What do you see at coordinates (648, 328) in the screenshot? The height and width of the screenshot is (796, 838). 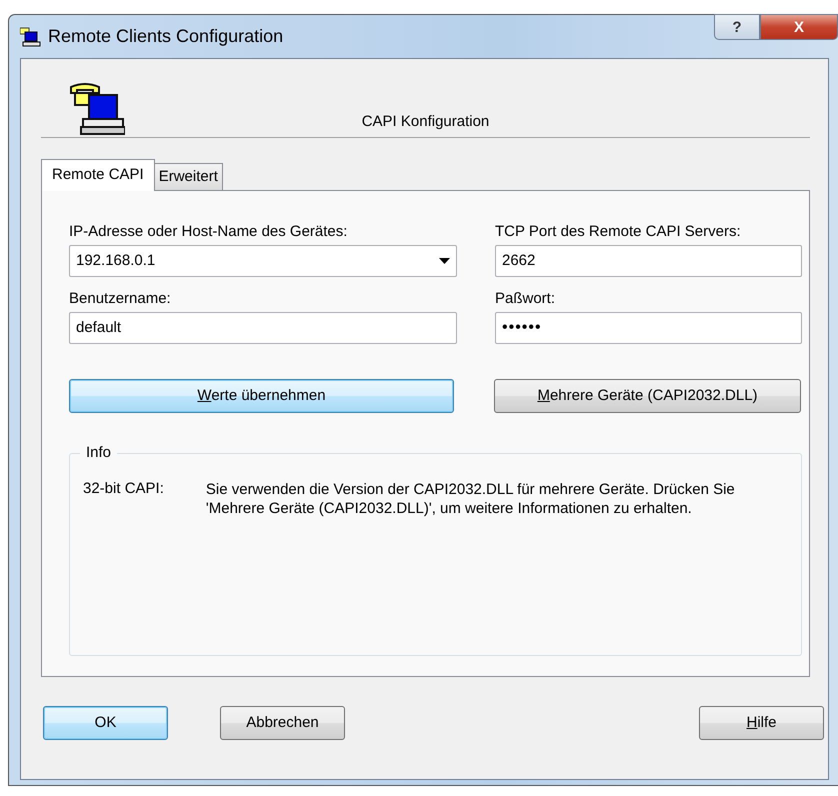 I see `password-field: ••••••` at bounding box center [648, 328].